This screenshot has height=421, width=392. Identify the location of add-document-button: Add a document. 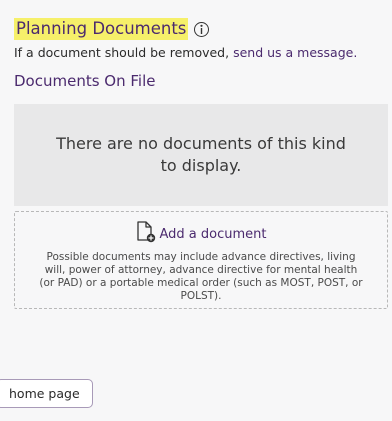
(201, 234).